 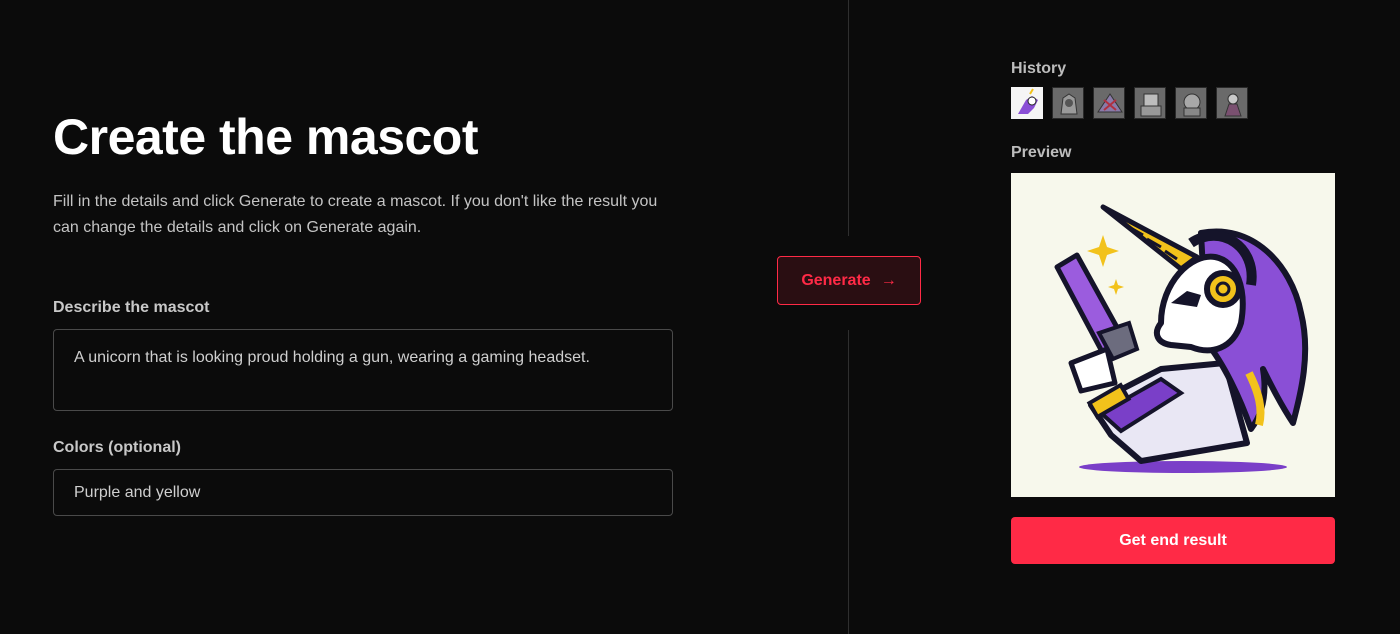 What do you see at coordinates (363, 492) in the screenshot?
I see `colors-input: Purple and yellow` at bounding box center [363, 492].